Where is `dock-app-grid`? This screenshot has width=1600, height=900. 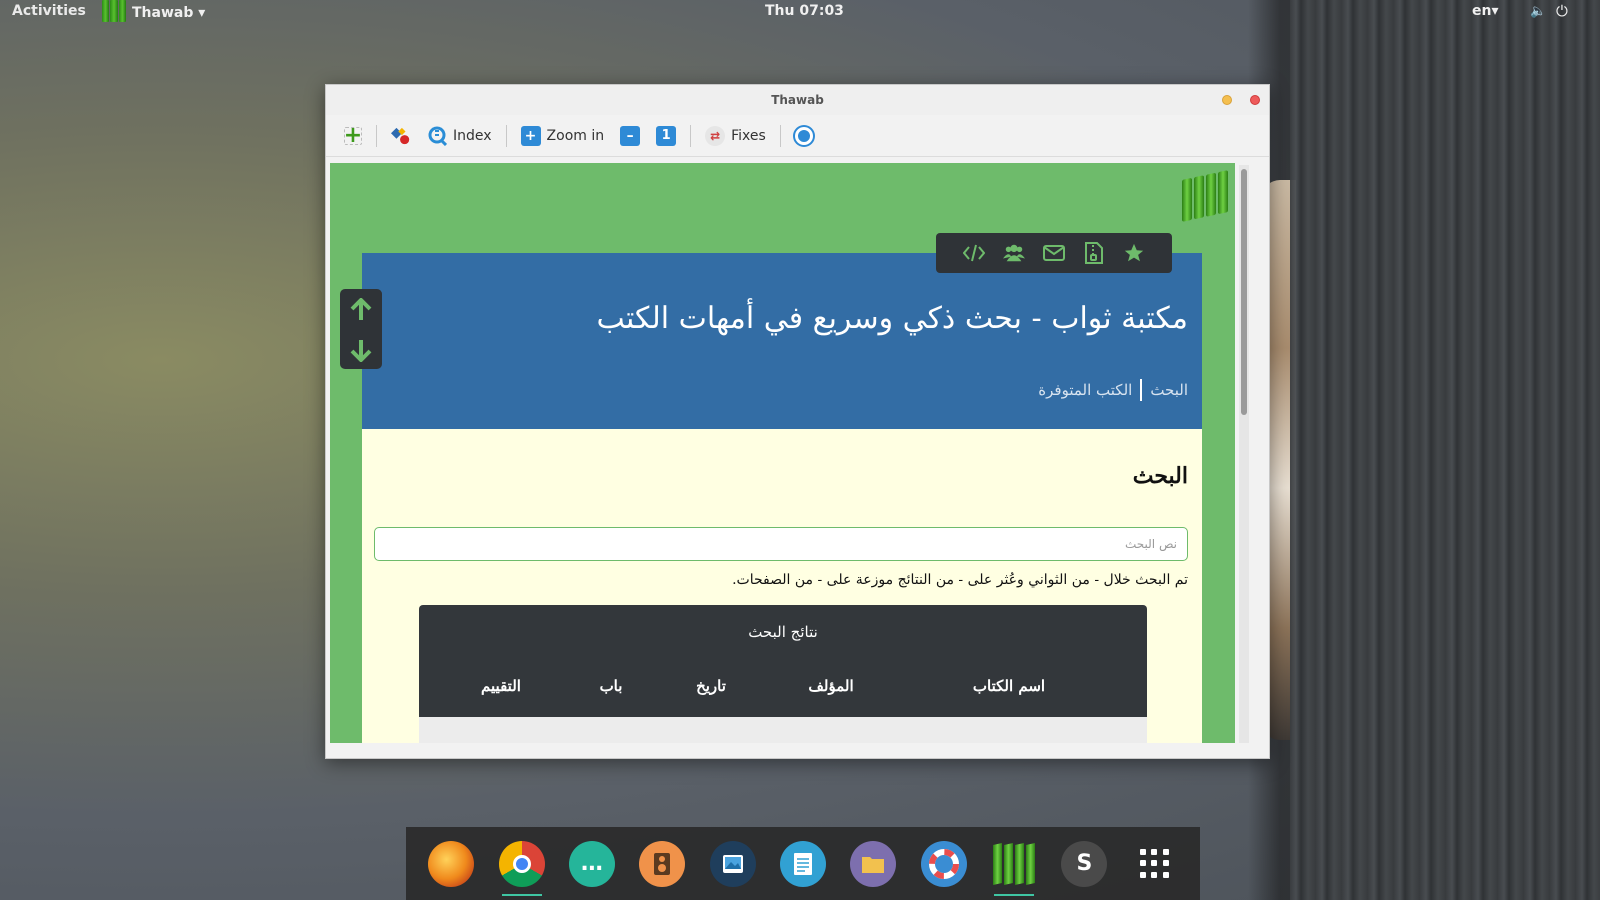 dock-app-grid is located at coordinates (1155, 864).